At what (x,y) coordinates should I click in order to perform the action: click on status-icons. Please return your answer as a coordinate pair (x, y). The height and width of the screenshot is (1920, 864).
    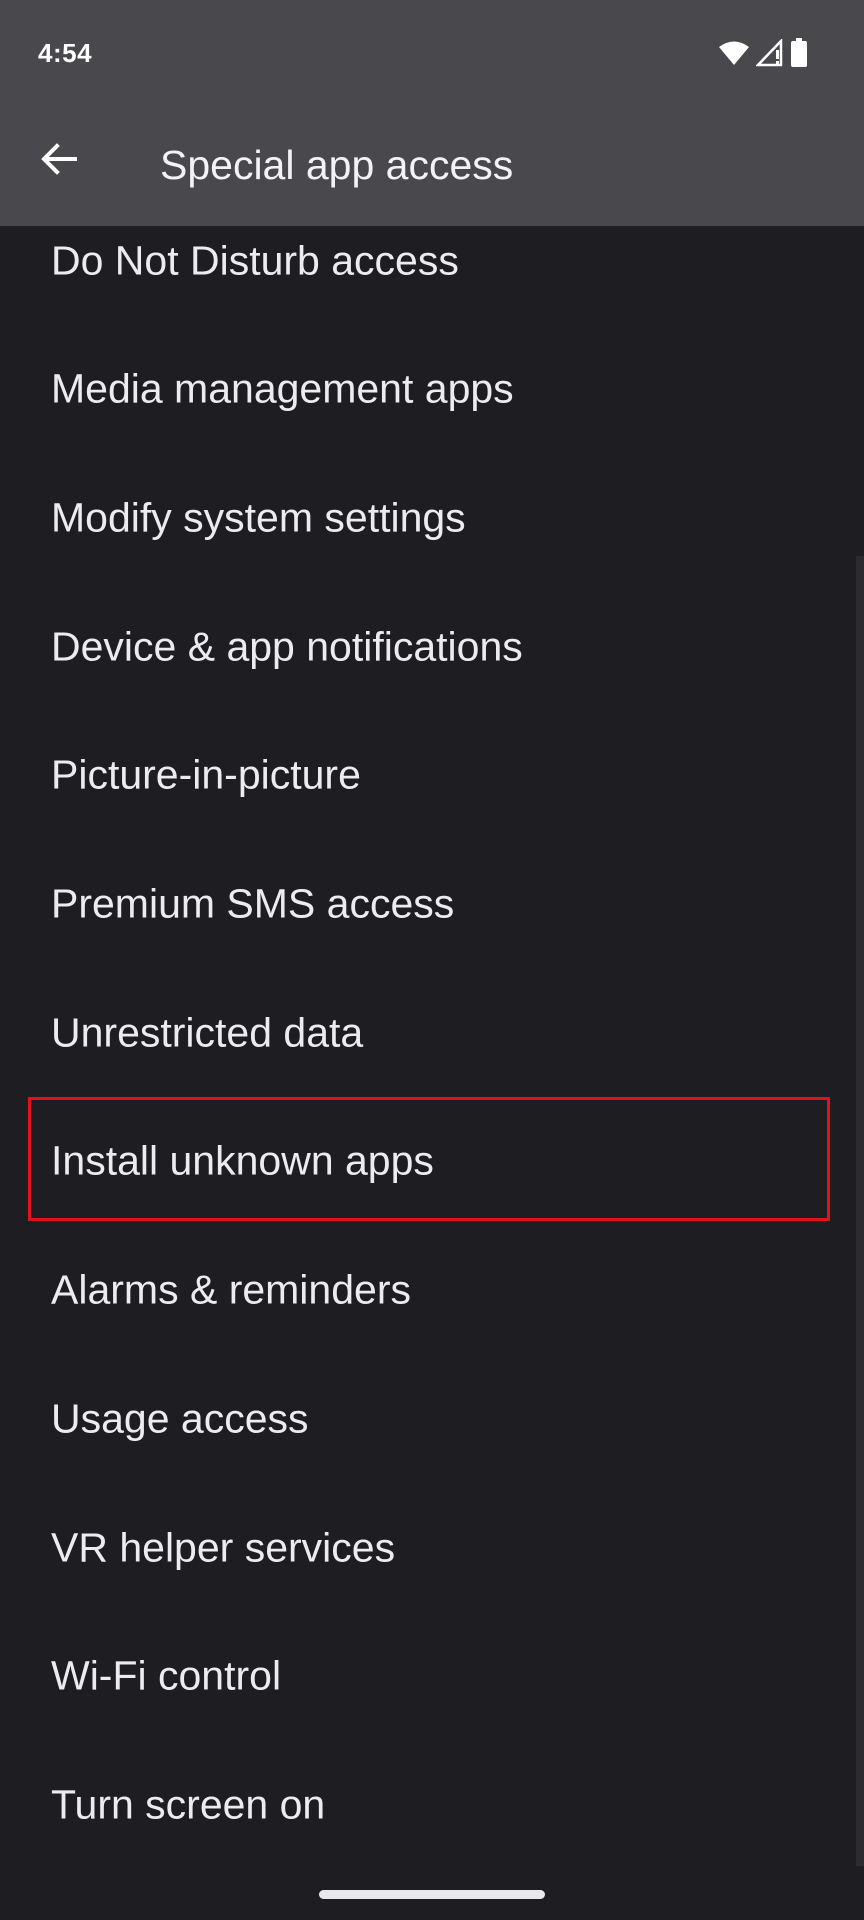
    Looking at the image, I should click on (763, 53).